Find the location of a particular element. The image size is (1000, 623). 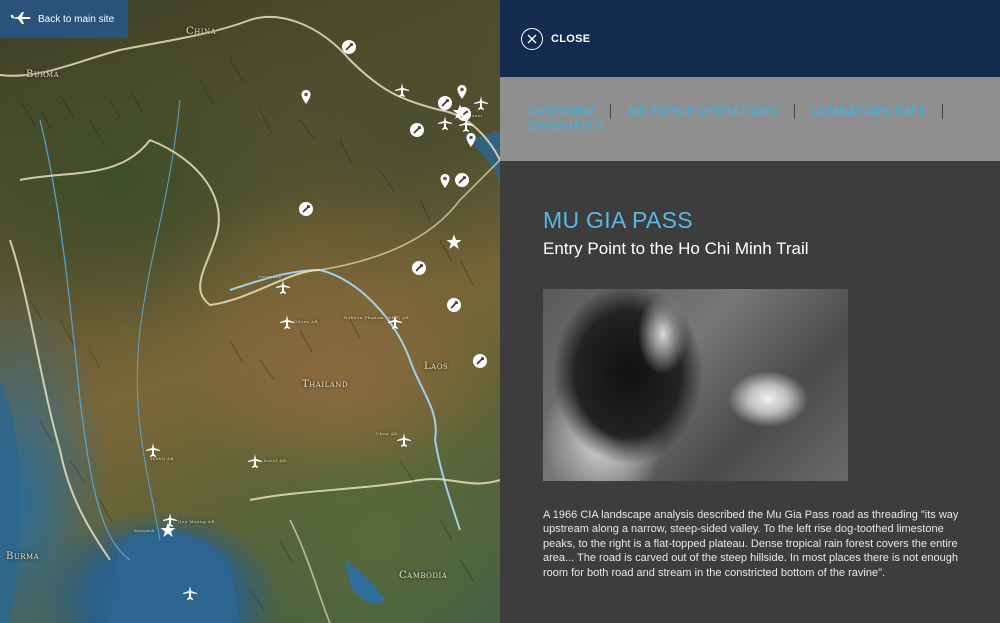

panel-header: CLOSE is located at coordinates (750, 38).